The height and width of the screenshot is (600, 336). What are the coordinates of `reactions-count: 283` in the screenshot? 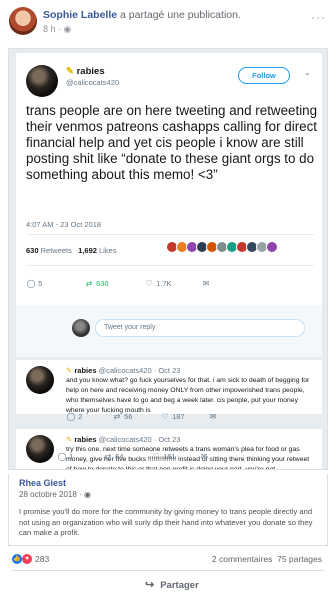 It's located at (42, 559).